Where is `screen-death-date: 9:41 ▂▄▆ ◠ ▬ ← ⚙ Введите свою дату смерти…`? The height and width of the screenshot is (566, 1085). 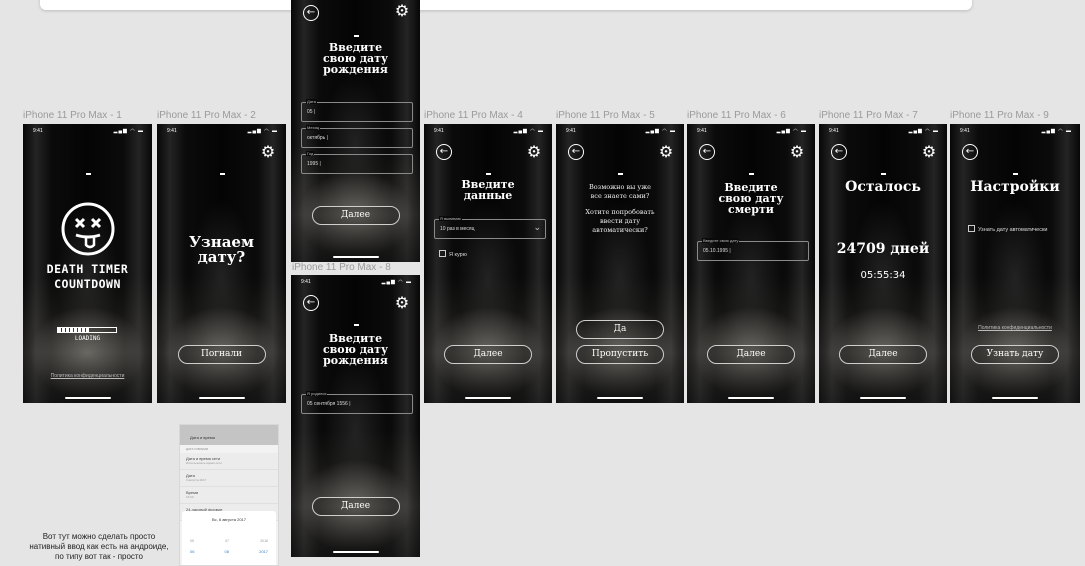 screen-death-date: 9:41 ▂▄▆ ◠ ▬ ← ⚙ Введите свою дату смерти… is located at coordinates (751, 263).